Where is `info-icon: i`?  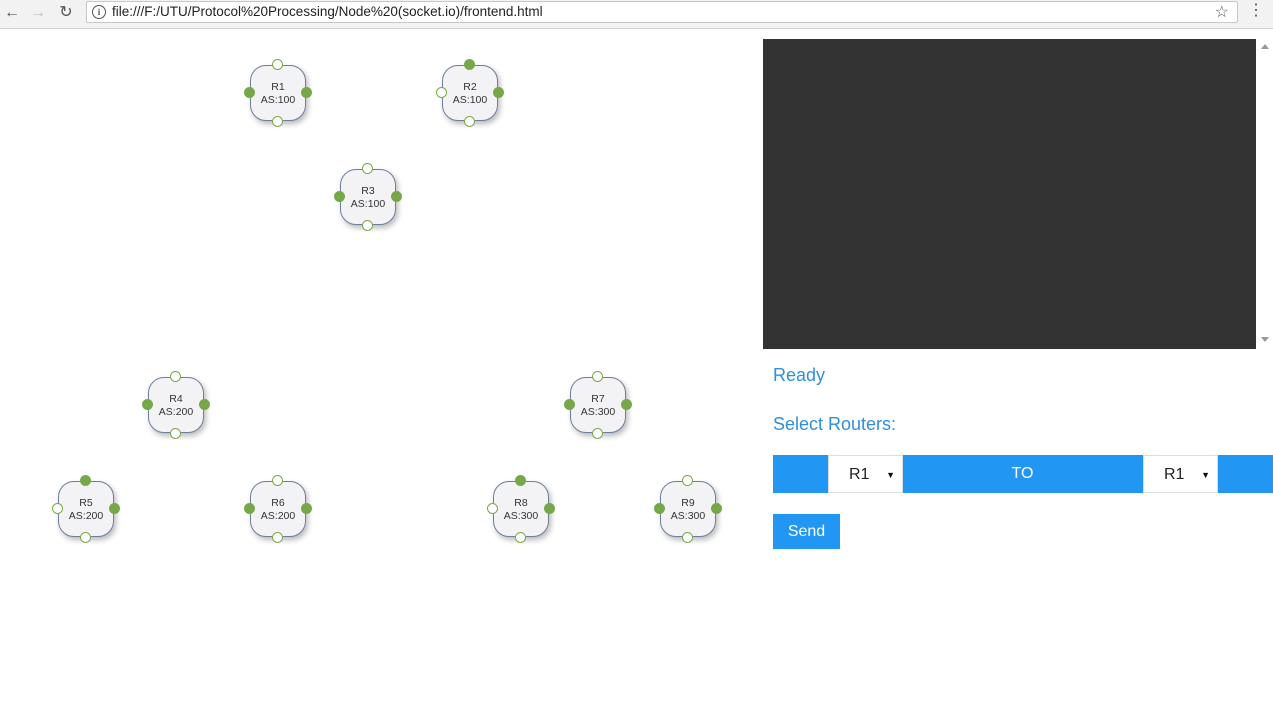
info-icon: i is located at coordinates (99, 12).